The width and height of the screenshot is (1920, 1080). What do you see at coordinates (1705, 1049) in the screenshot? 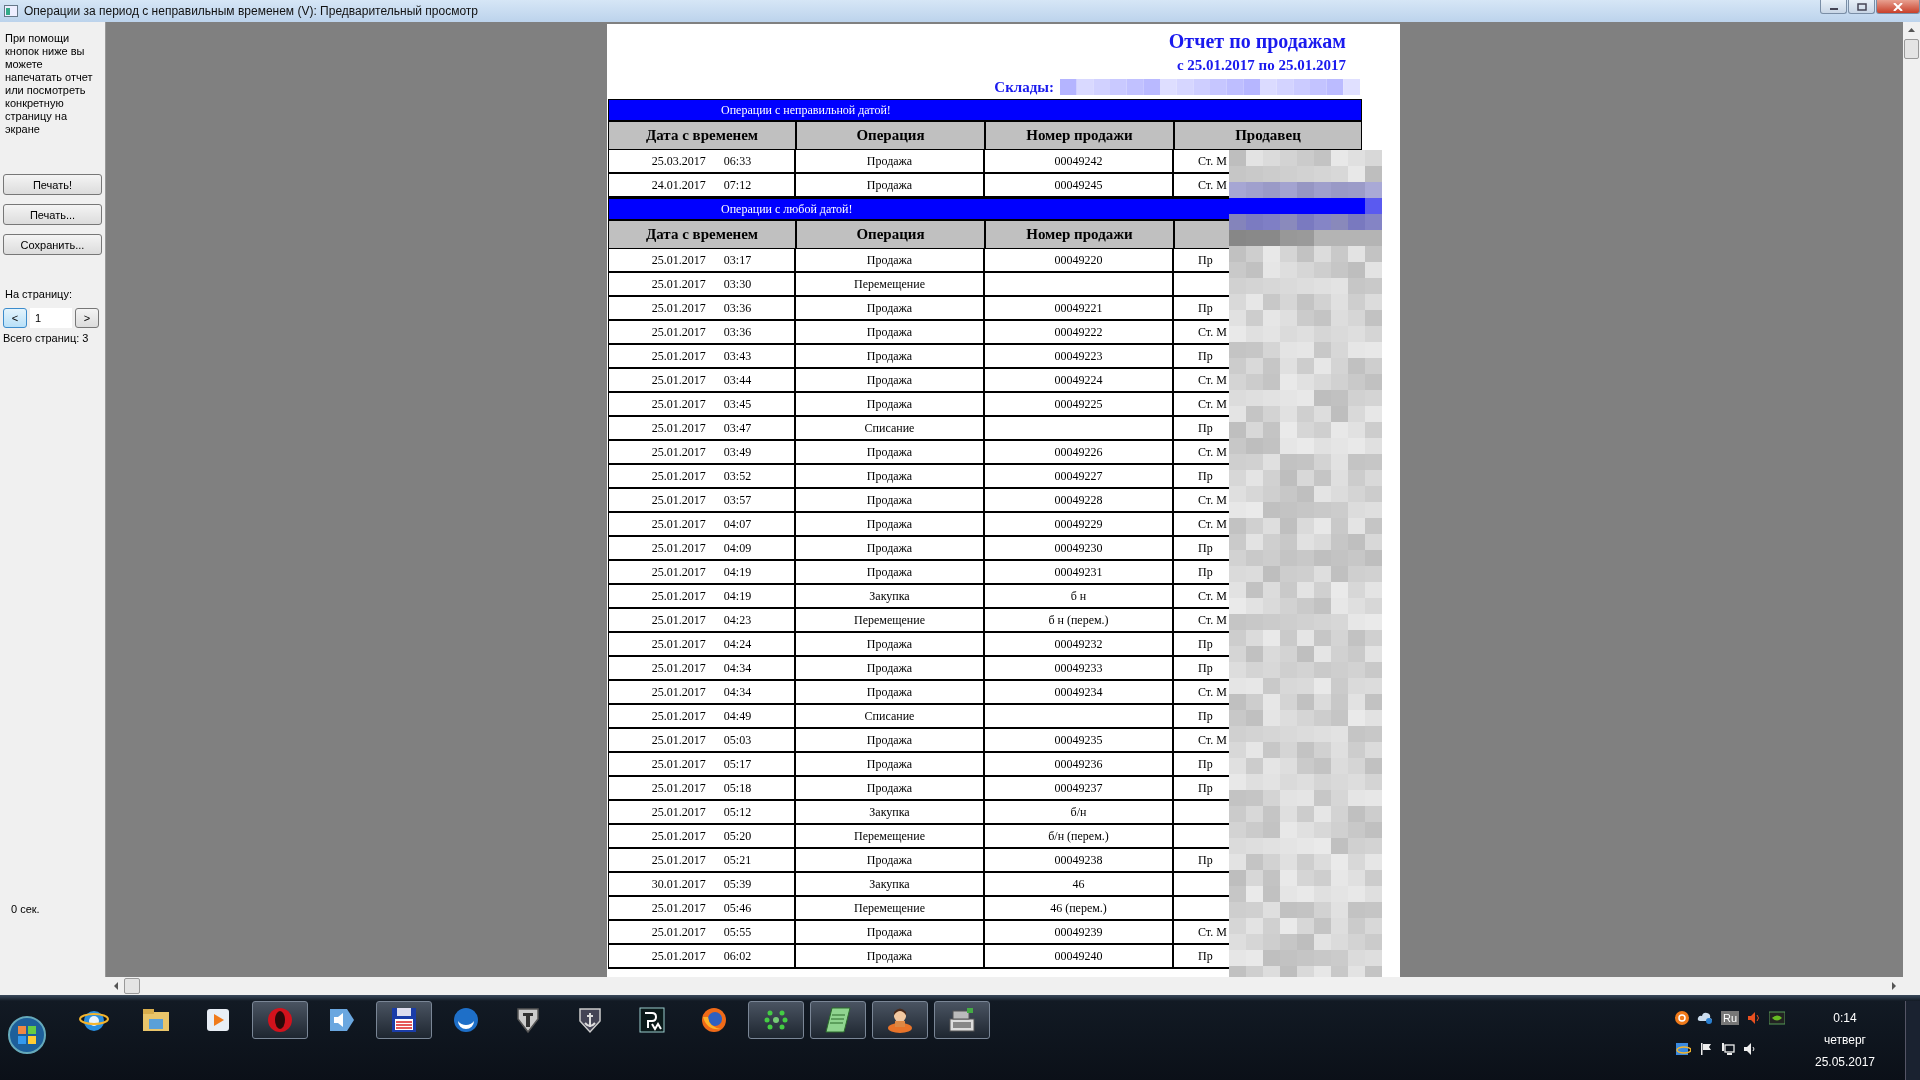
I see `flag-icon` at bounding box center [1705, 1049].